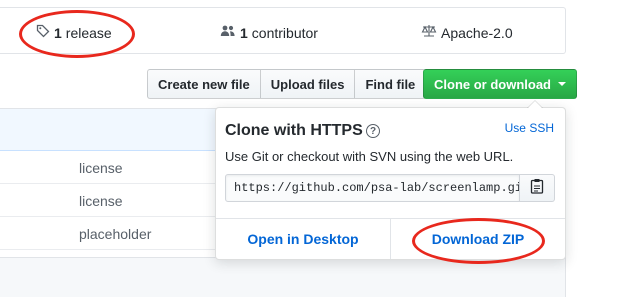 This screenshot has width=622, height=297. What do you see at coordinates (115, 234) in the screenshot?
I see `commit-message: placeholder` at bounding box center [115, 234].